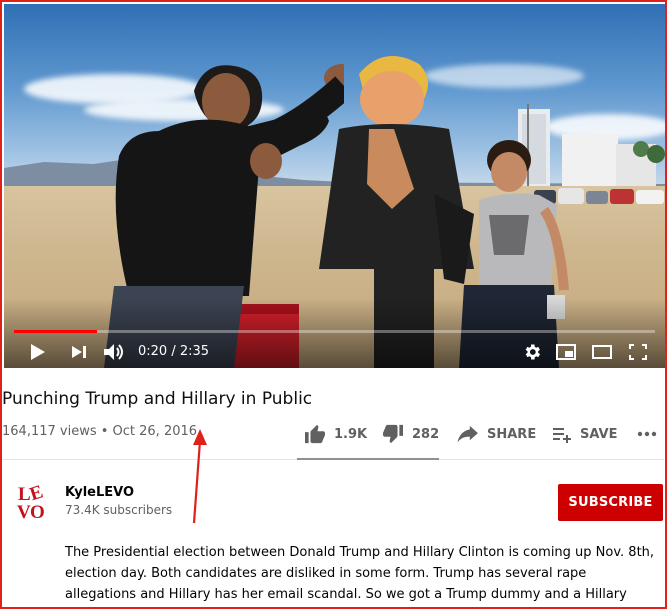 Image resolution: width=667 pixels, height=609 pixels. I want to click on levo-logo: L E V O, so click(29, 501).